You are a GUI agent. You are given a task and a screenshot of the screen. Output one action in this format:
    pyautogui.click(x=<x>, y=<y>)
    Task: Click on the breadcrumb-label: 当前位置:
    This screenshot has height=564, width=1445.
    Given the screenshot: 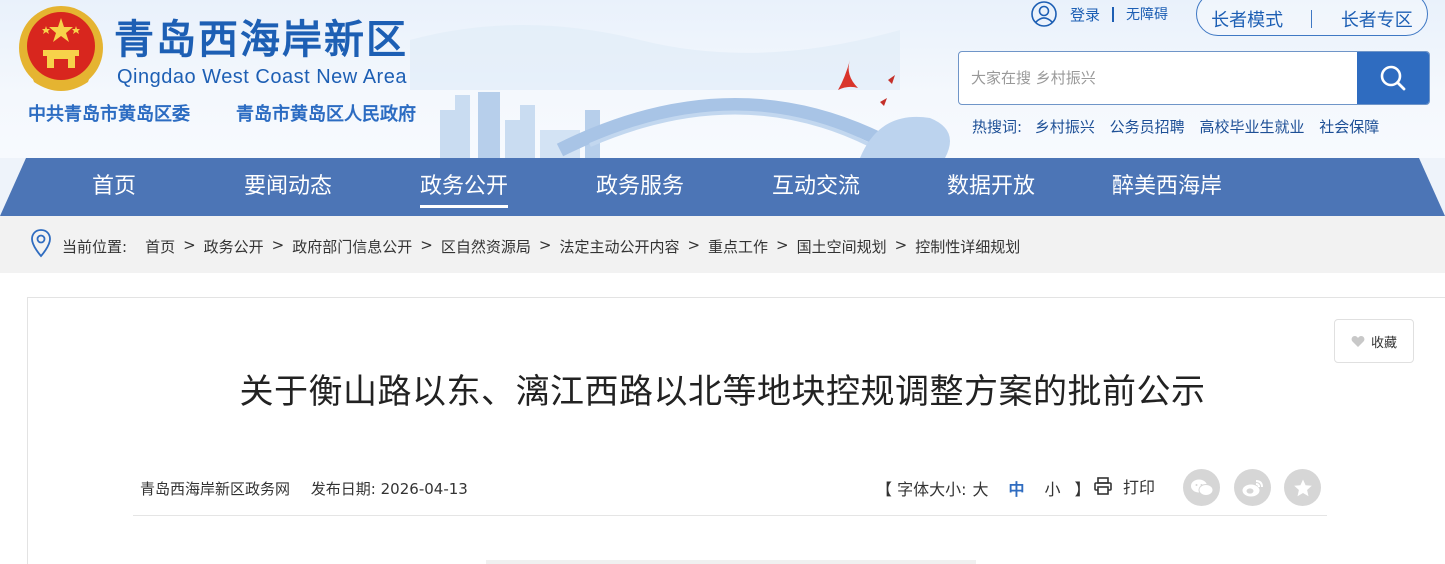 What is the action you would take?
    pyautogui.click(x=95, y=247)
    